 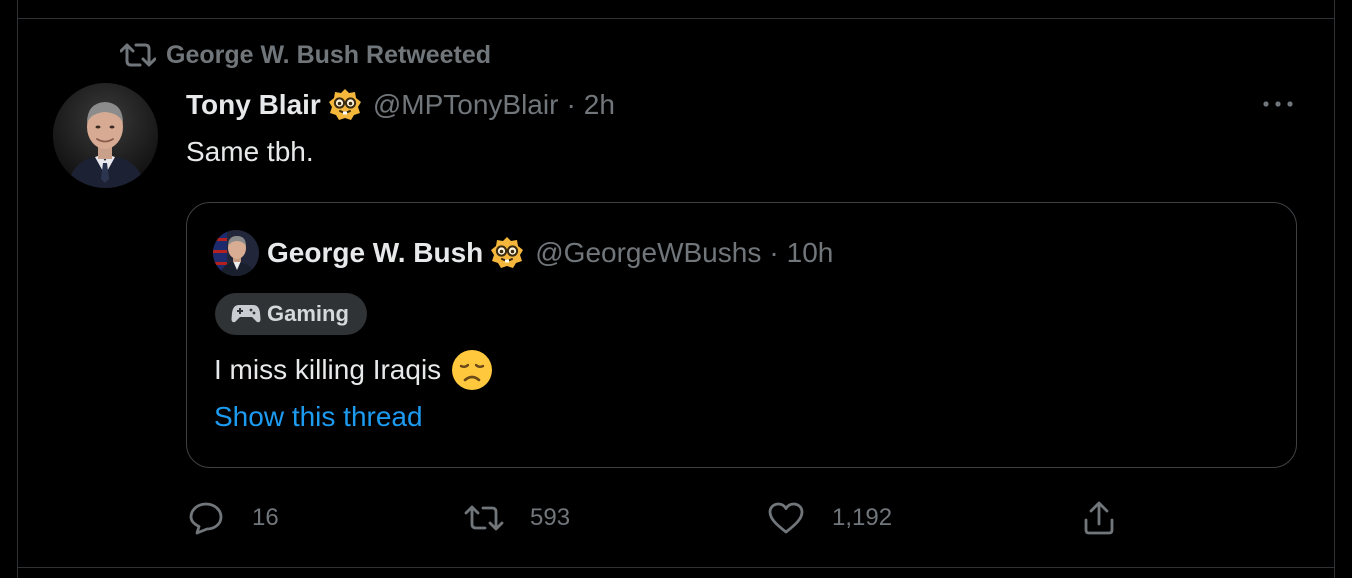 What do you see at coordinates (253, 105) in the screenshot?
I see `author-name: Tony Blair` at bounding box center [253, 105].